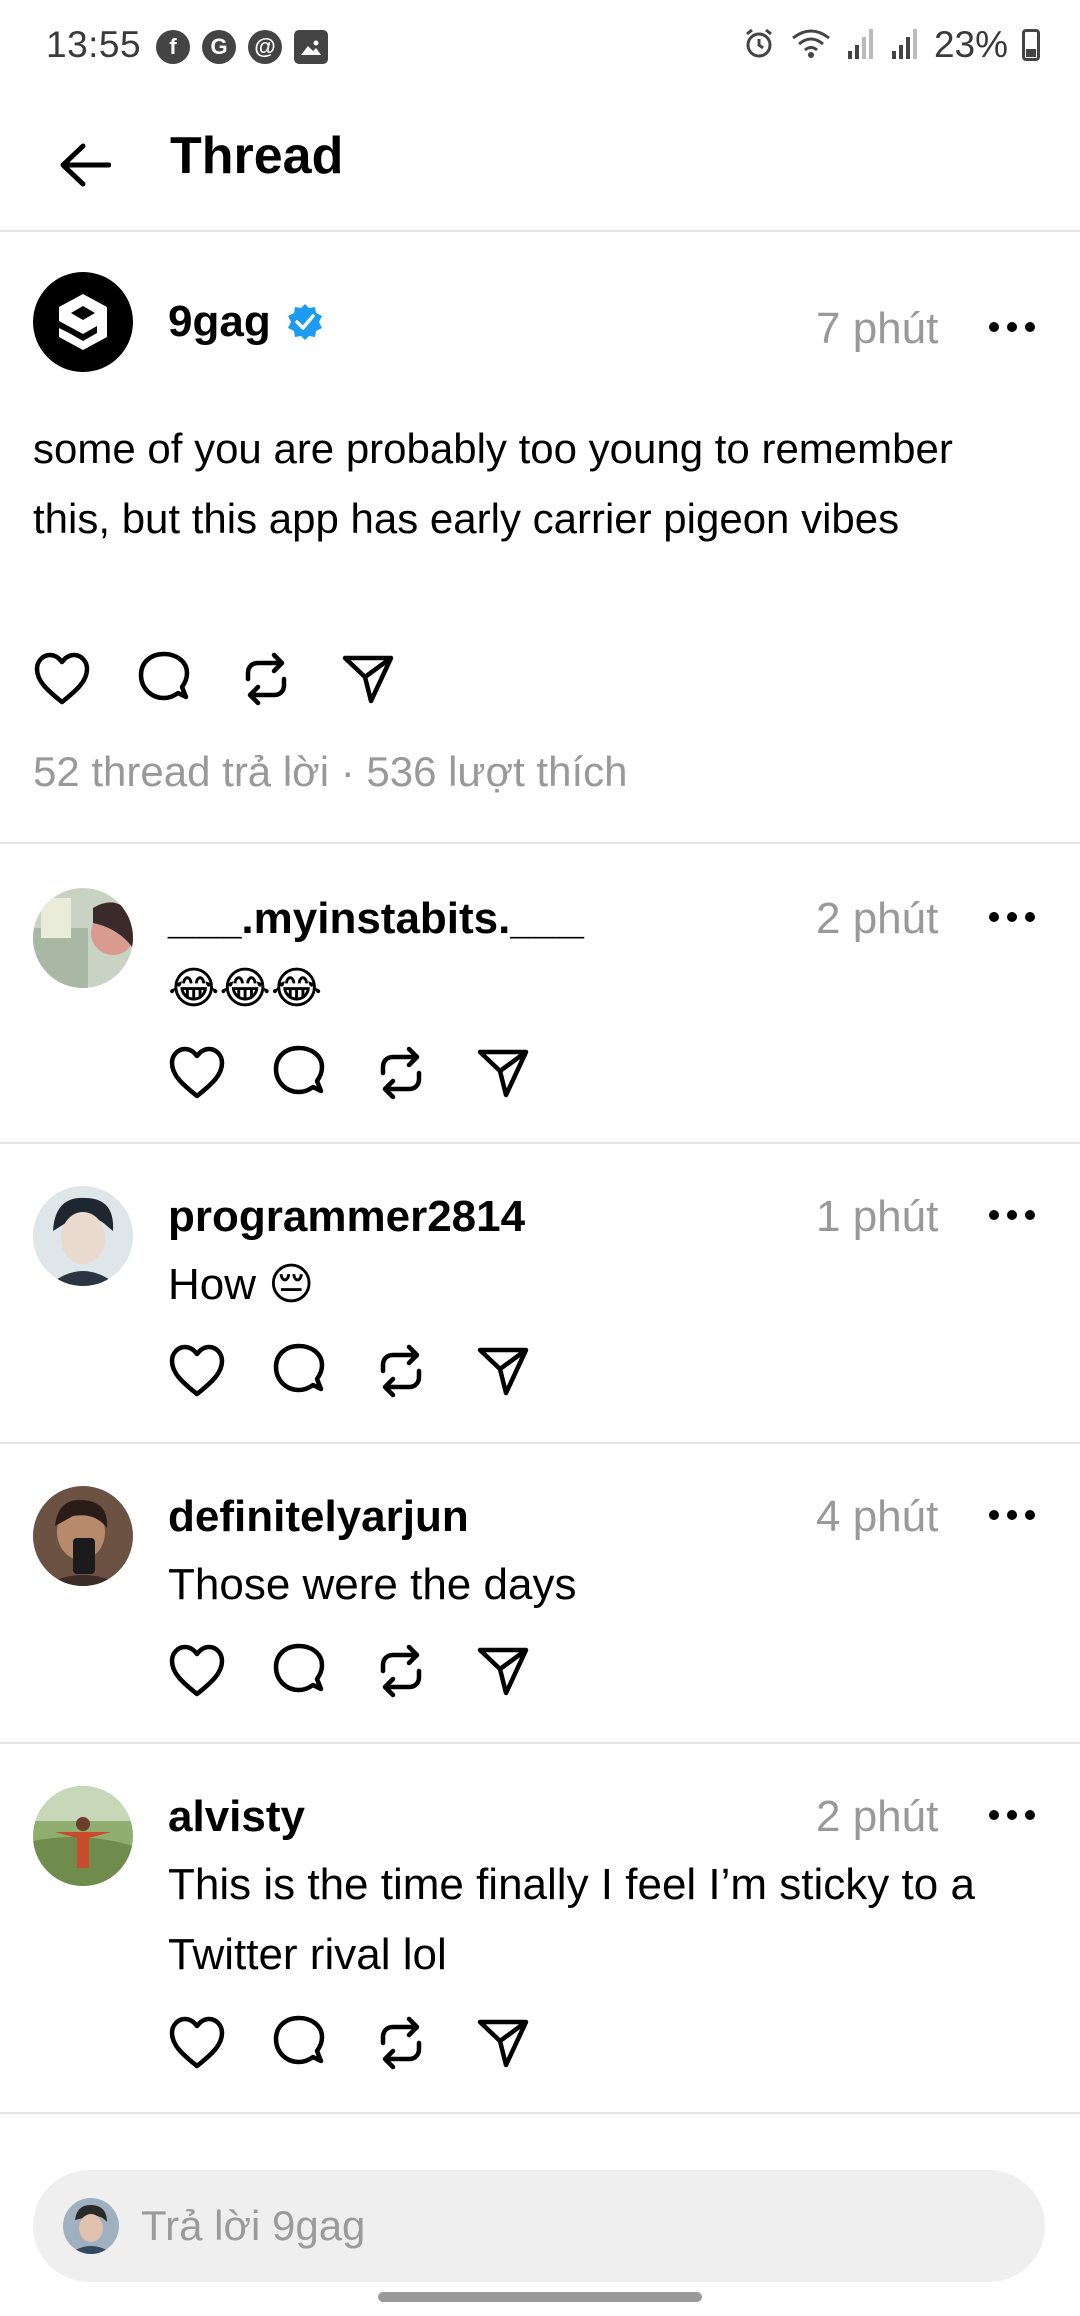 The height and width of the screenshot is (2316, 1080). Describe the element at coordinates (245, 988) in the screenshot. I see `reply-text: 😂😂😂` at that location.